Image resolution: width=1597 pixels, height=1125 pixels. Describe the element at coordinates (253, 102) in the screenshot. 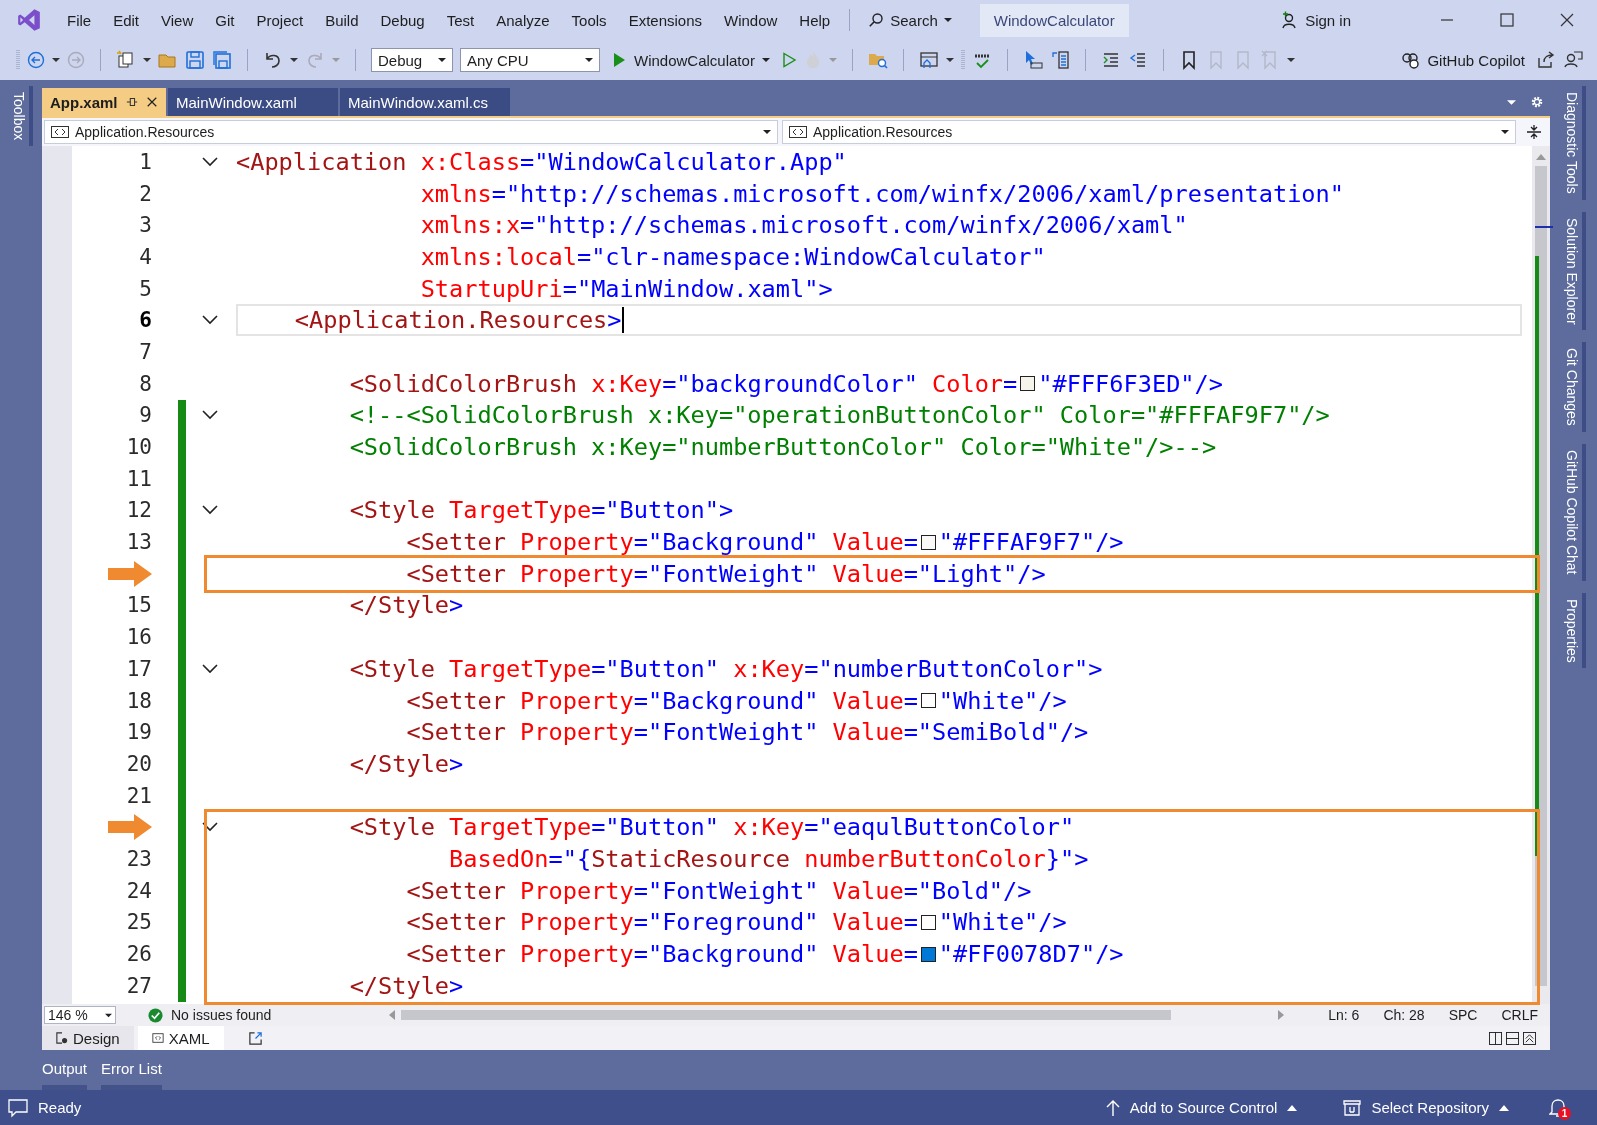

I see `document-tab: MainWindow.xaml` at that location.